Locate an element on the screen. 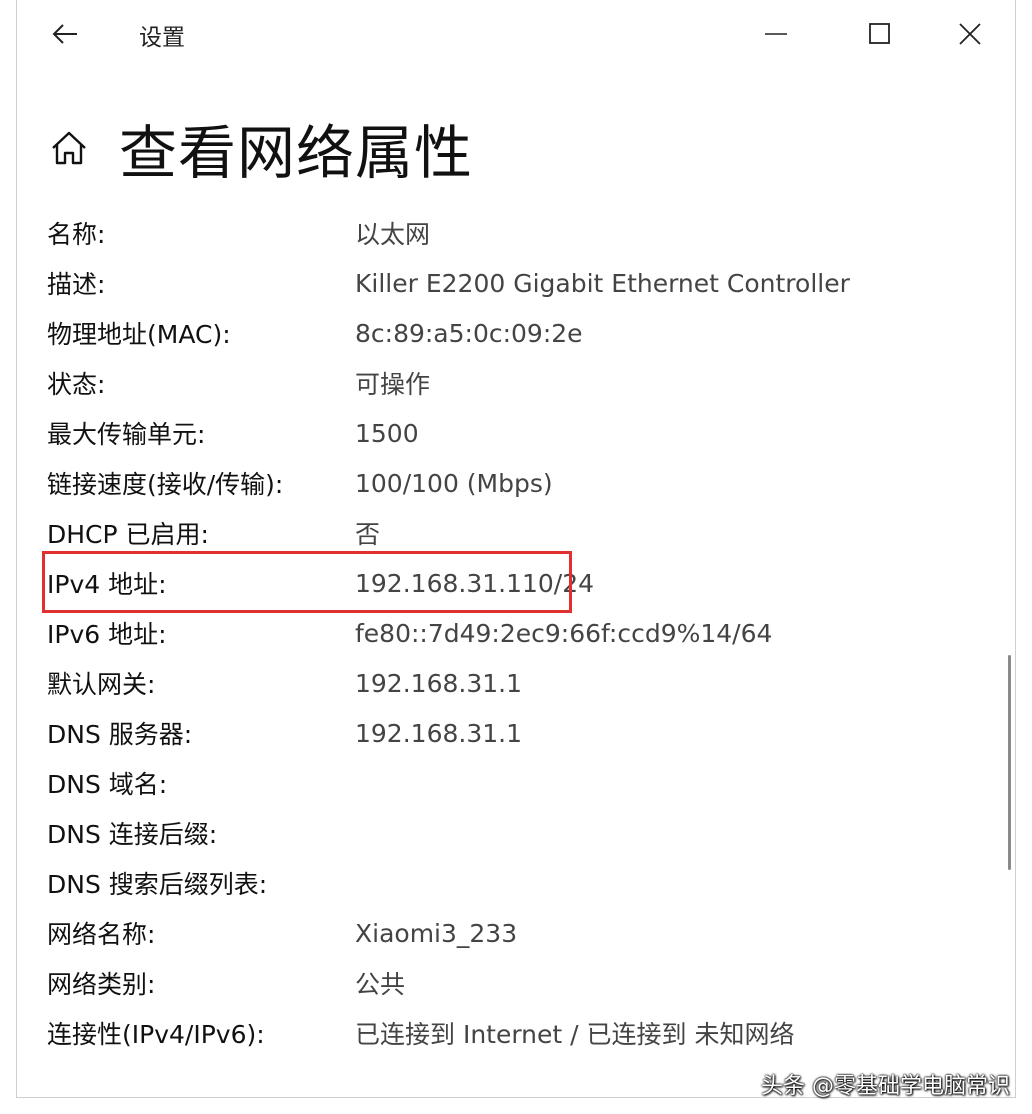 The height and width of the screenshot is (1114, 1032). property-row: 网络类别: 公共 is located at coordinates (517, 983).